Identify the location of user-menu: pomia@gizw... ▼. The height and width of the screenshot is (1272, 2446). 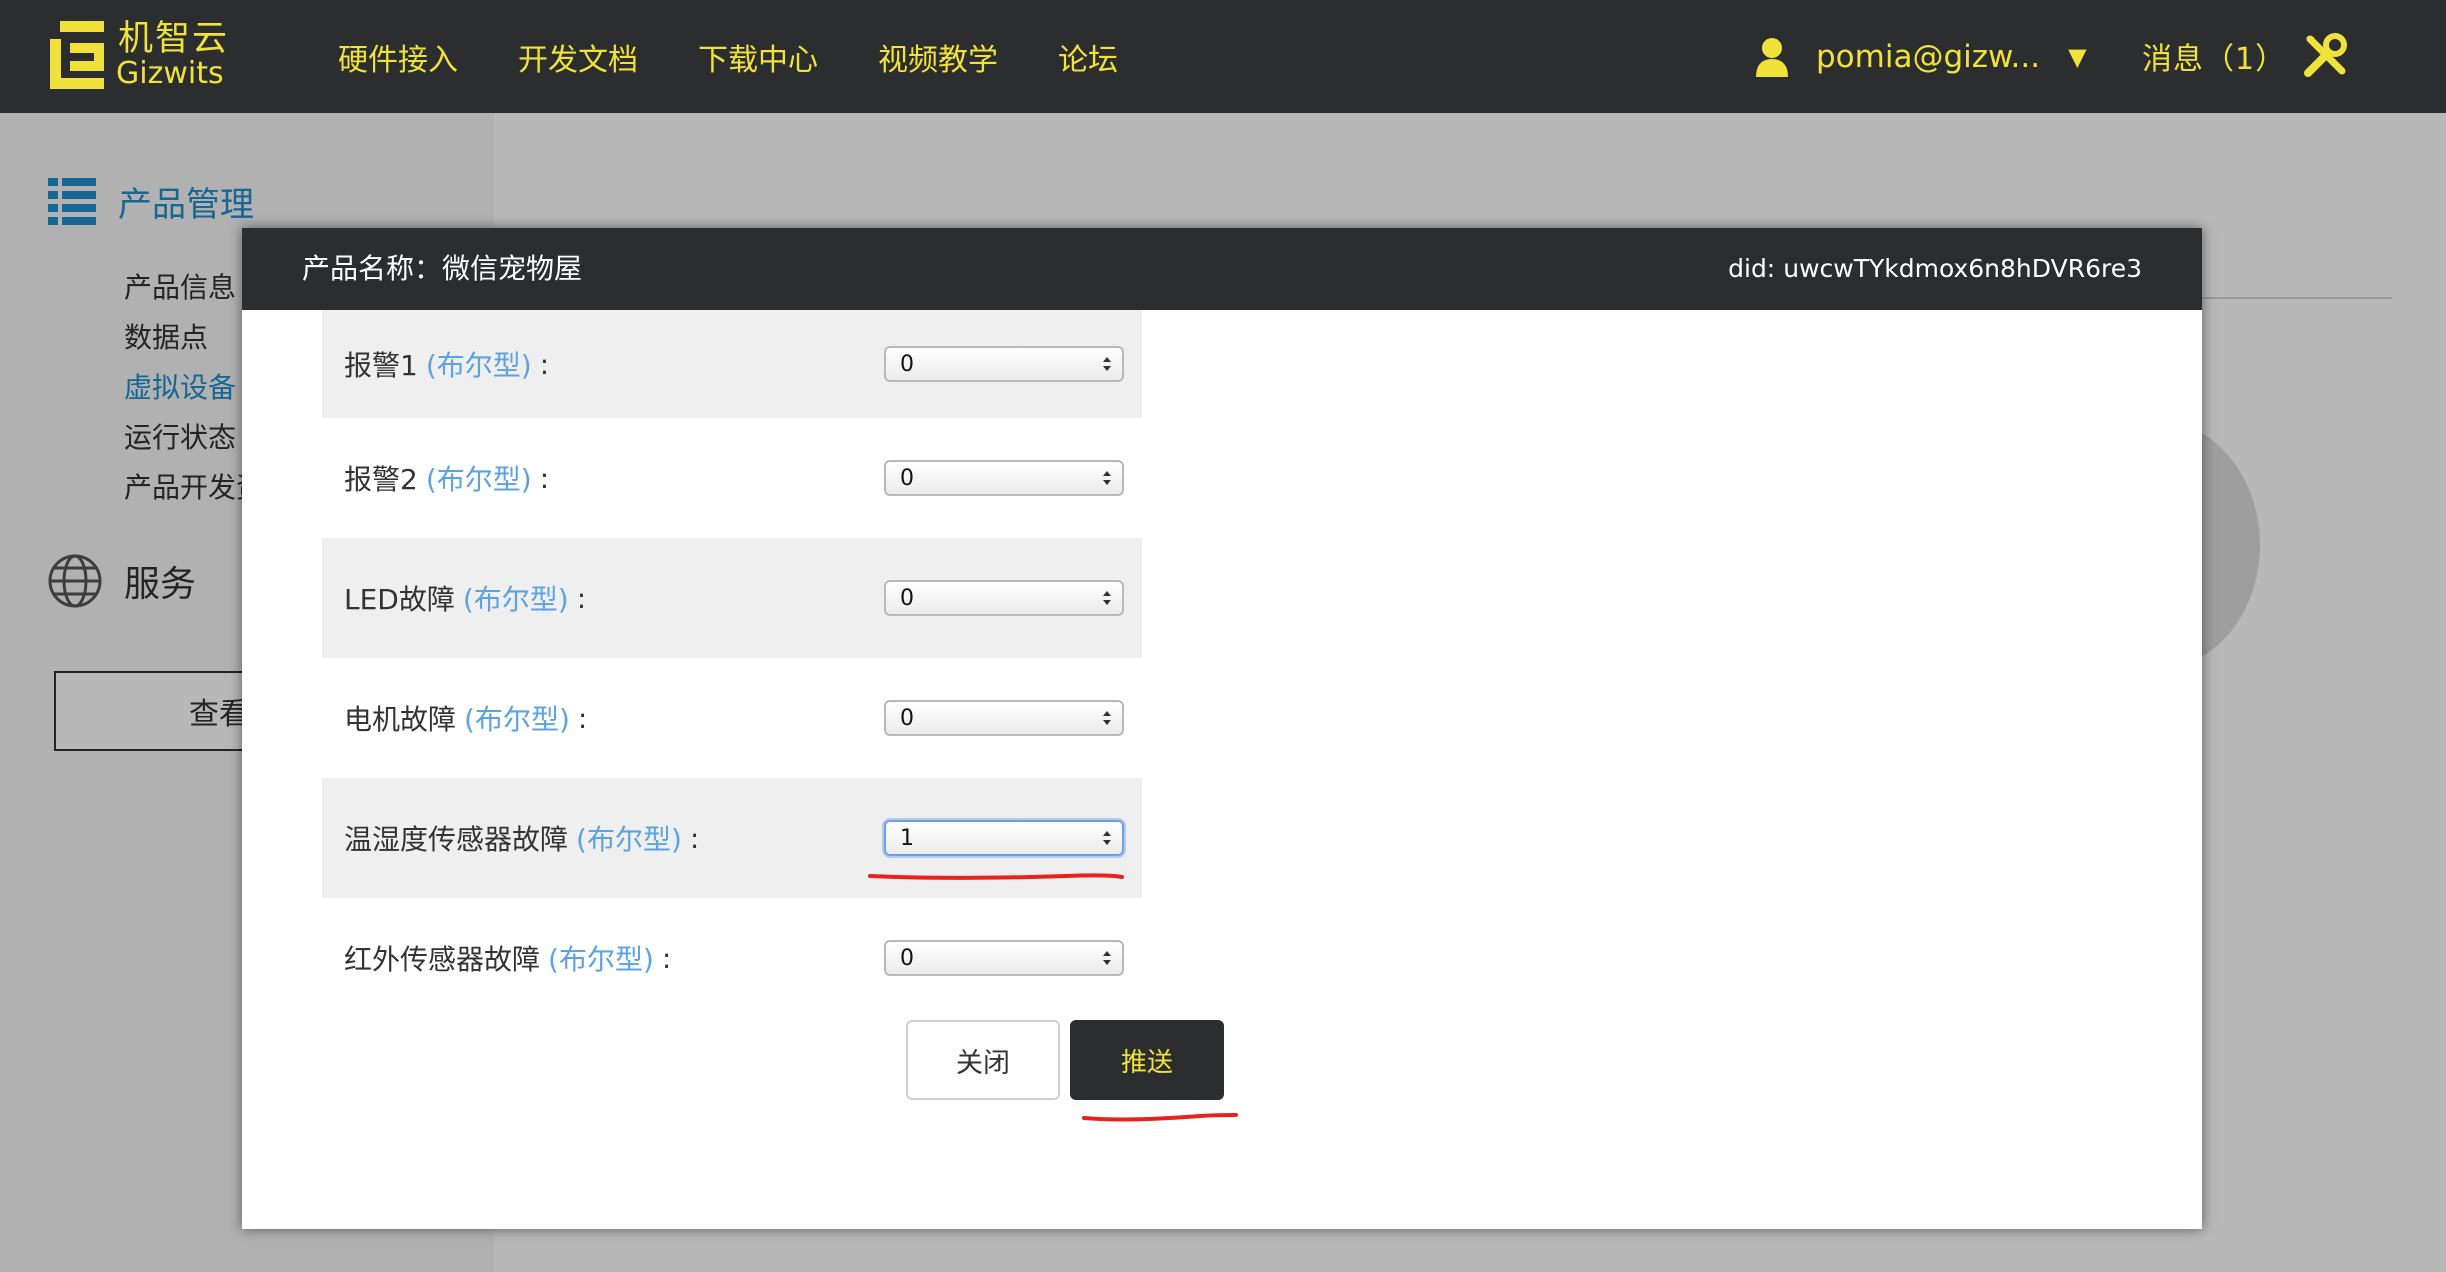
(1920, 56).